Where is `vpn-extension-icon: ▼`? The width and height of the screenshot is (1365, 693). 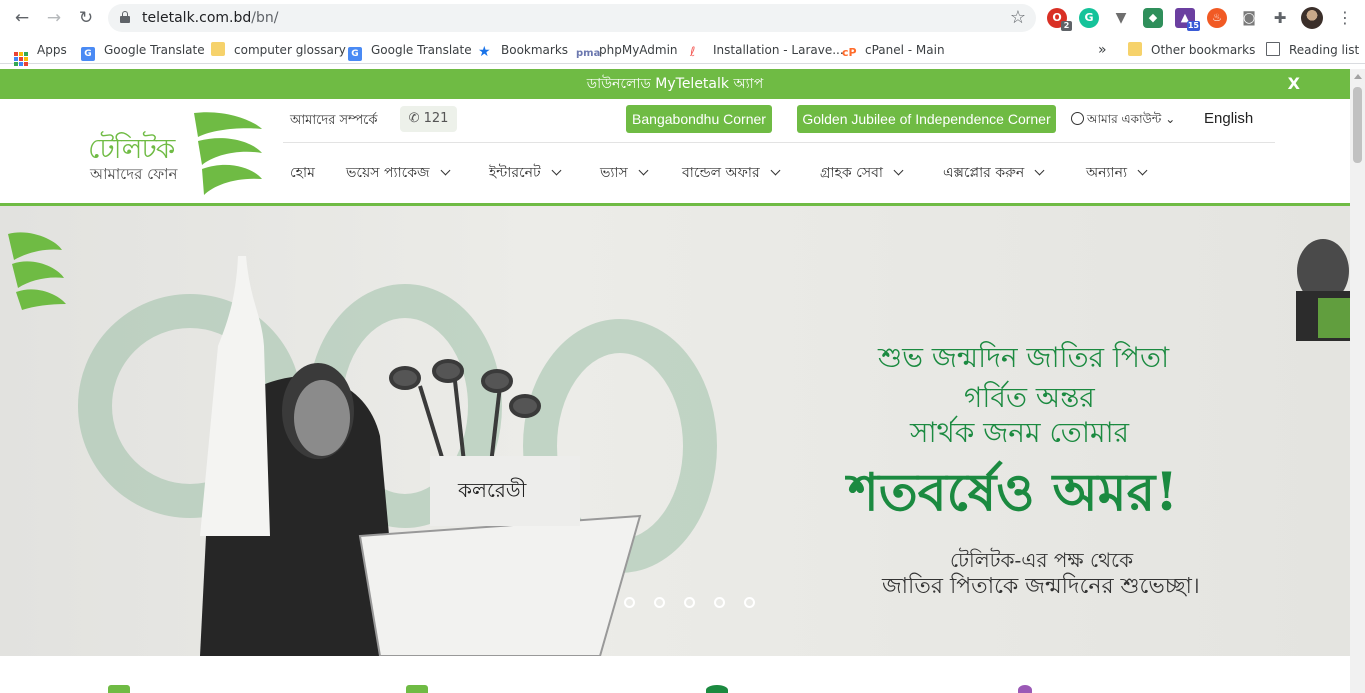 vpn-extension-icon: ▼ is located at coordinates (1121, 18).